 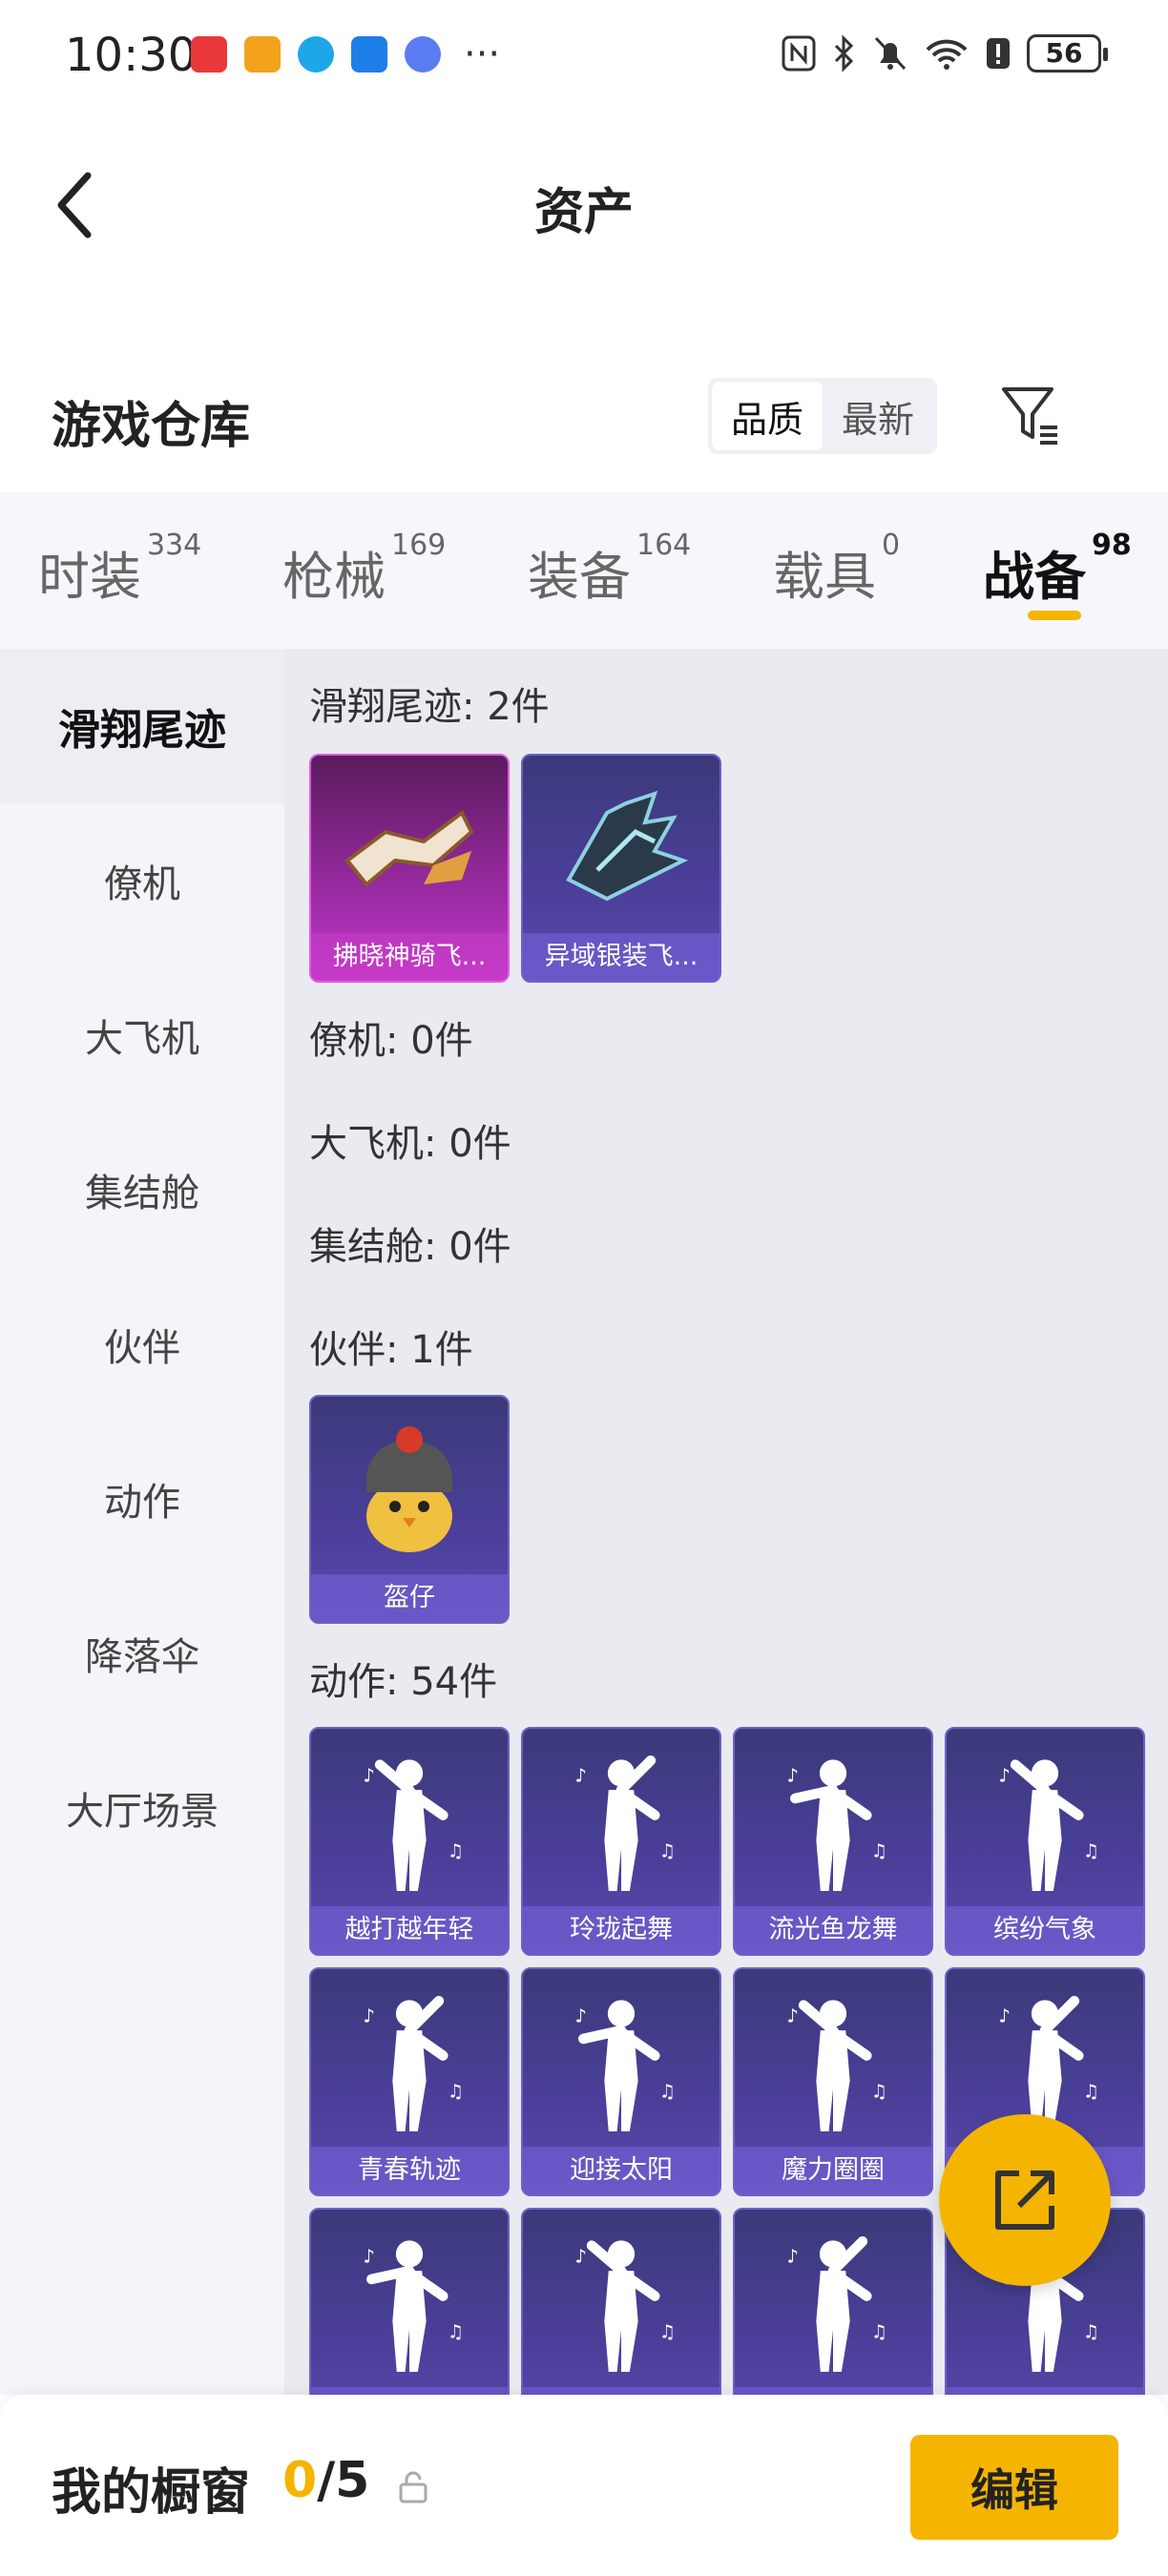 I want to click on hi-app-icon, so click(x=369, y=54).